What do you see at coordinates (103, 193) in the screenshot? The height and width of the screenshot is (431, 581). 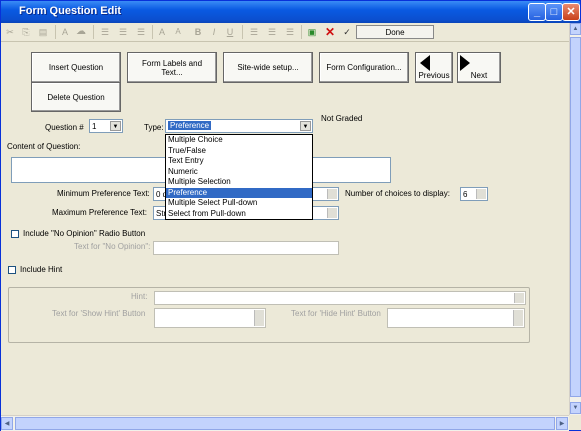 I see `min-preference-label: Minimum Preference Text:` at bounding box center [103, 193].